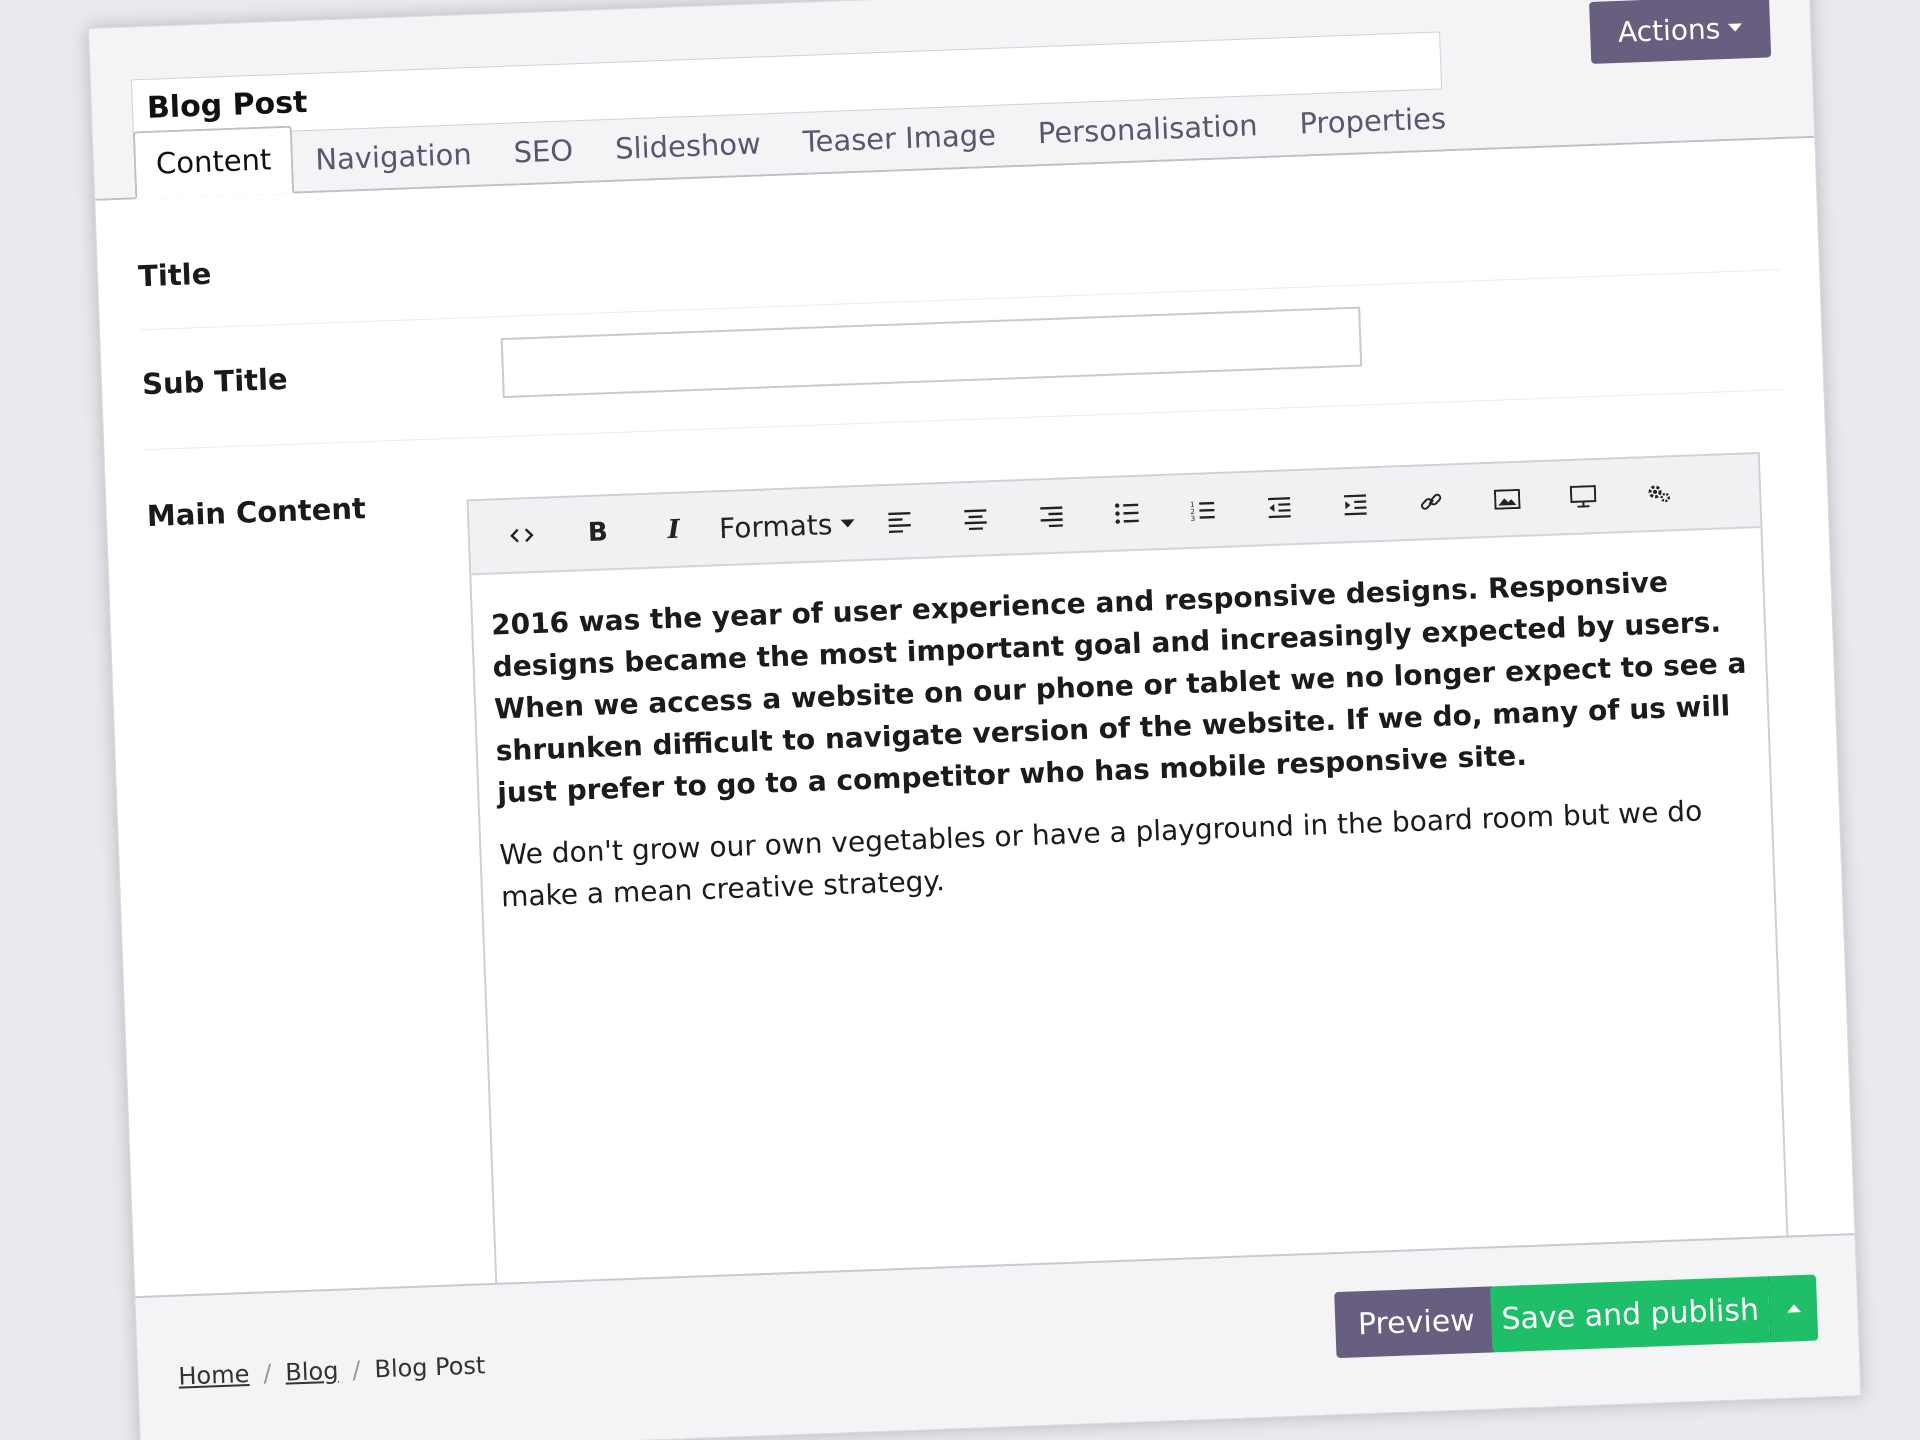 The height and width of the screenshot is (1440, 1920). I want to click on svg-text: 3, so click(1193, 518).